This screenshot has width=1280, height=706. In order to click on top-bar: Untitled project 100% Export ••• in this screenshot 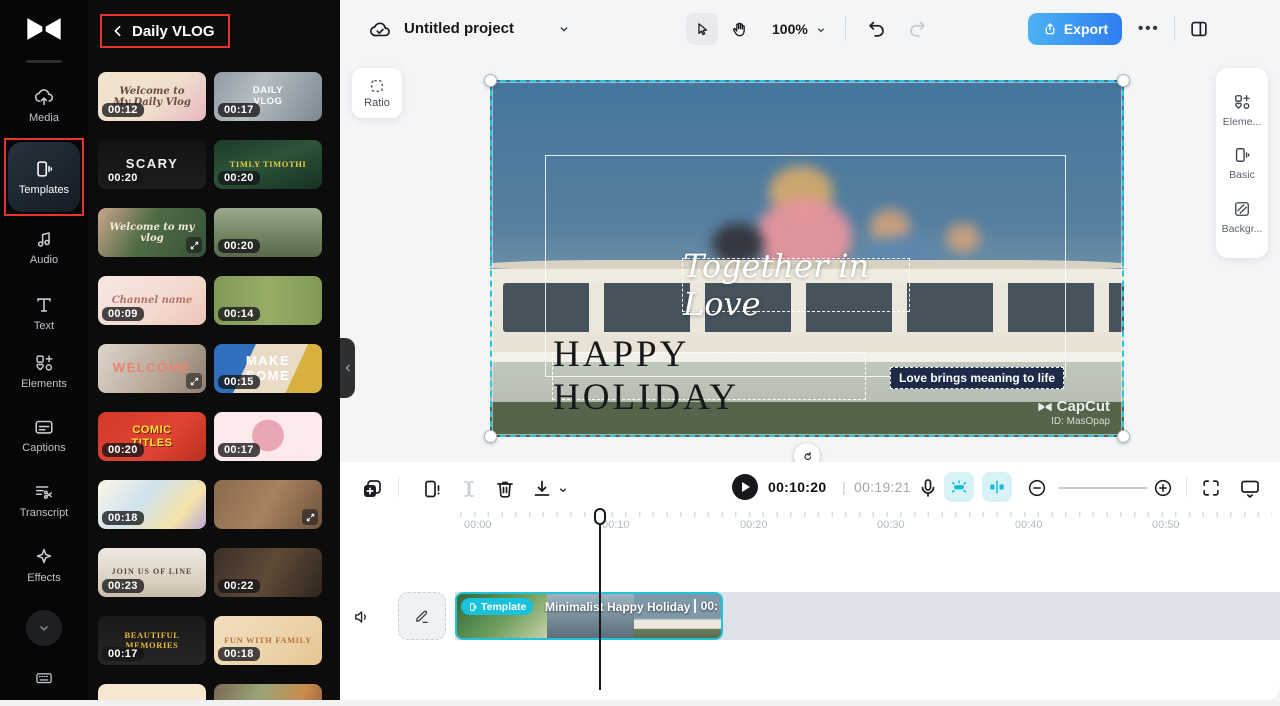, I will do `click(810, 29)`.